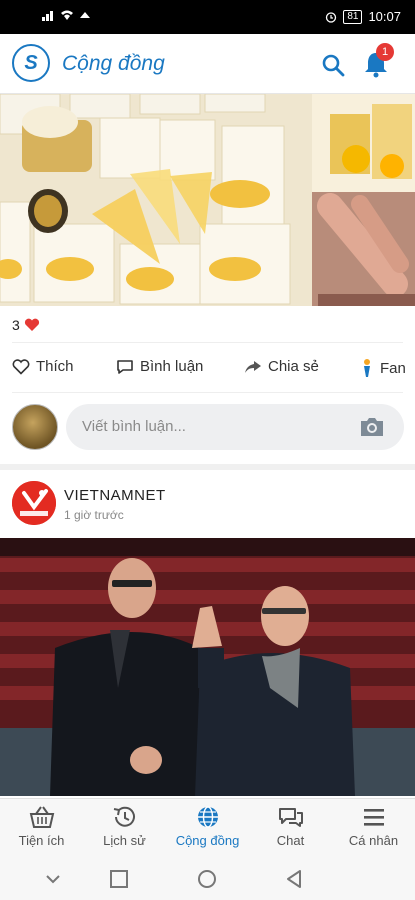  Describe the element at coordinates (115, 495) in the screenshot. I see `source-name: VIETNAMNET` at that location.